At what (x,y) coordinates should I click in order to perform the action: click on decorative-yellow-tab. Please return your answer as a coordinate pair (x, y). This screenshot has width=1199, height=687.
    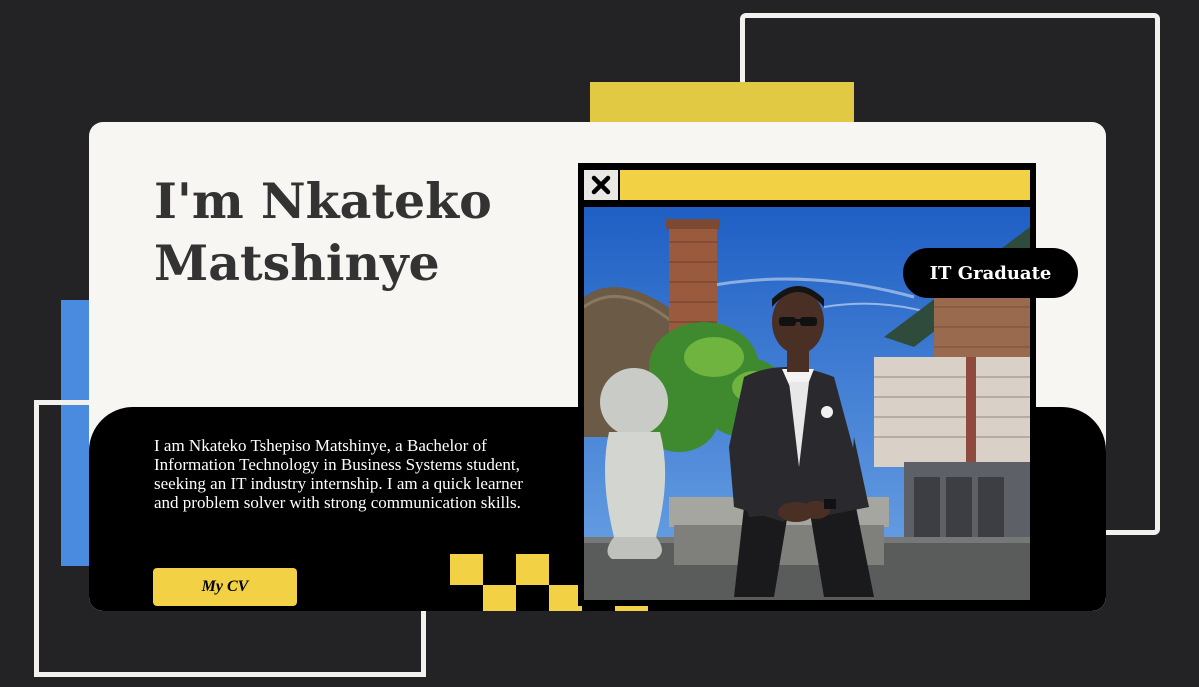
    Looking at the image, I should click on (722, 104).